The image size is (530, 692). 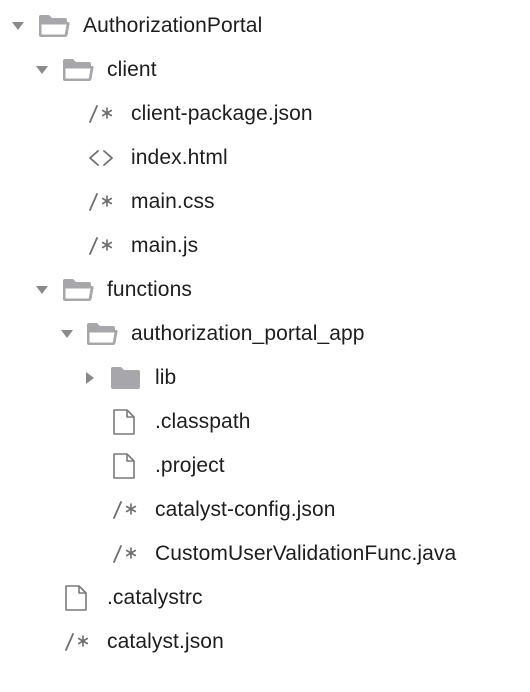 I want to click on tree-item-lib: lib, so click(x=265, y=378).